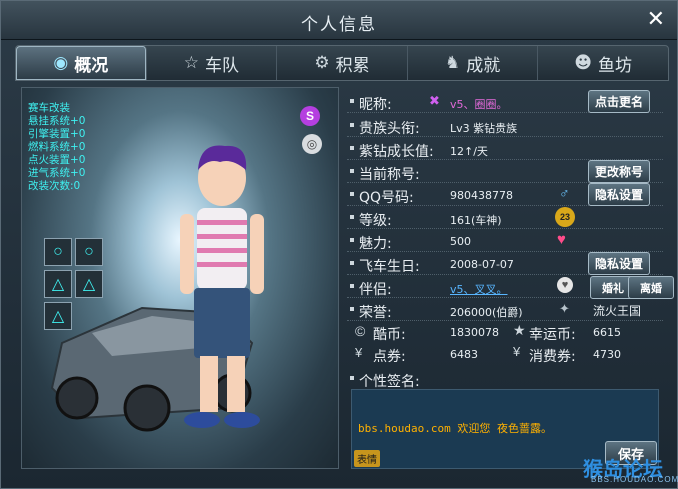  Describe the element at coordinates (619, 171) in the screenshot. I see `change-title-button: 更改称号` at that location.